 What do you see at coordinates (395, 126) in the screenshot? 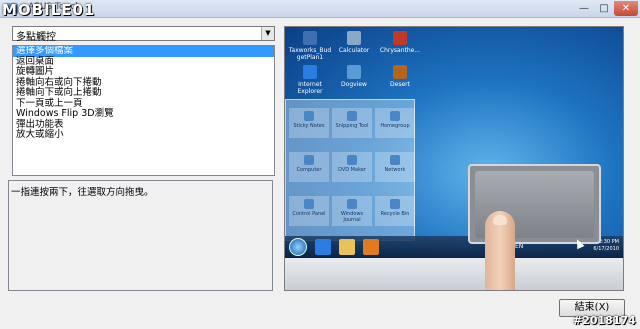
I see `flip-tile-label: Homegroup` at bounding box center [395, 126].